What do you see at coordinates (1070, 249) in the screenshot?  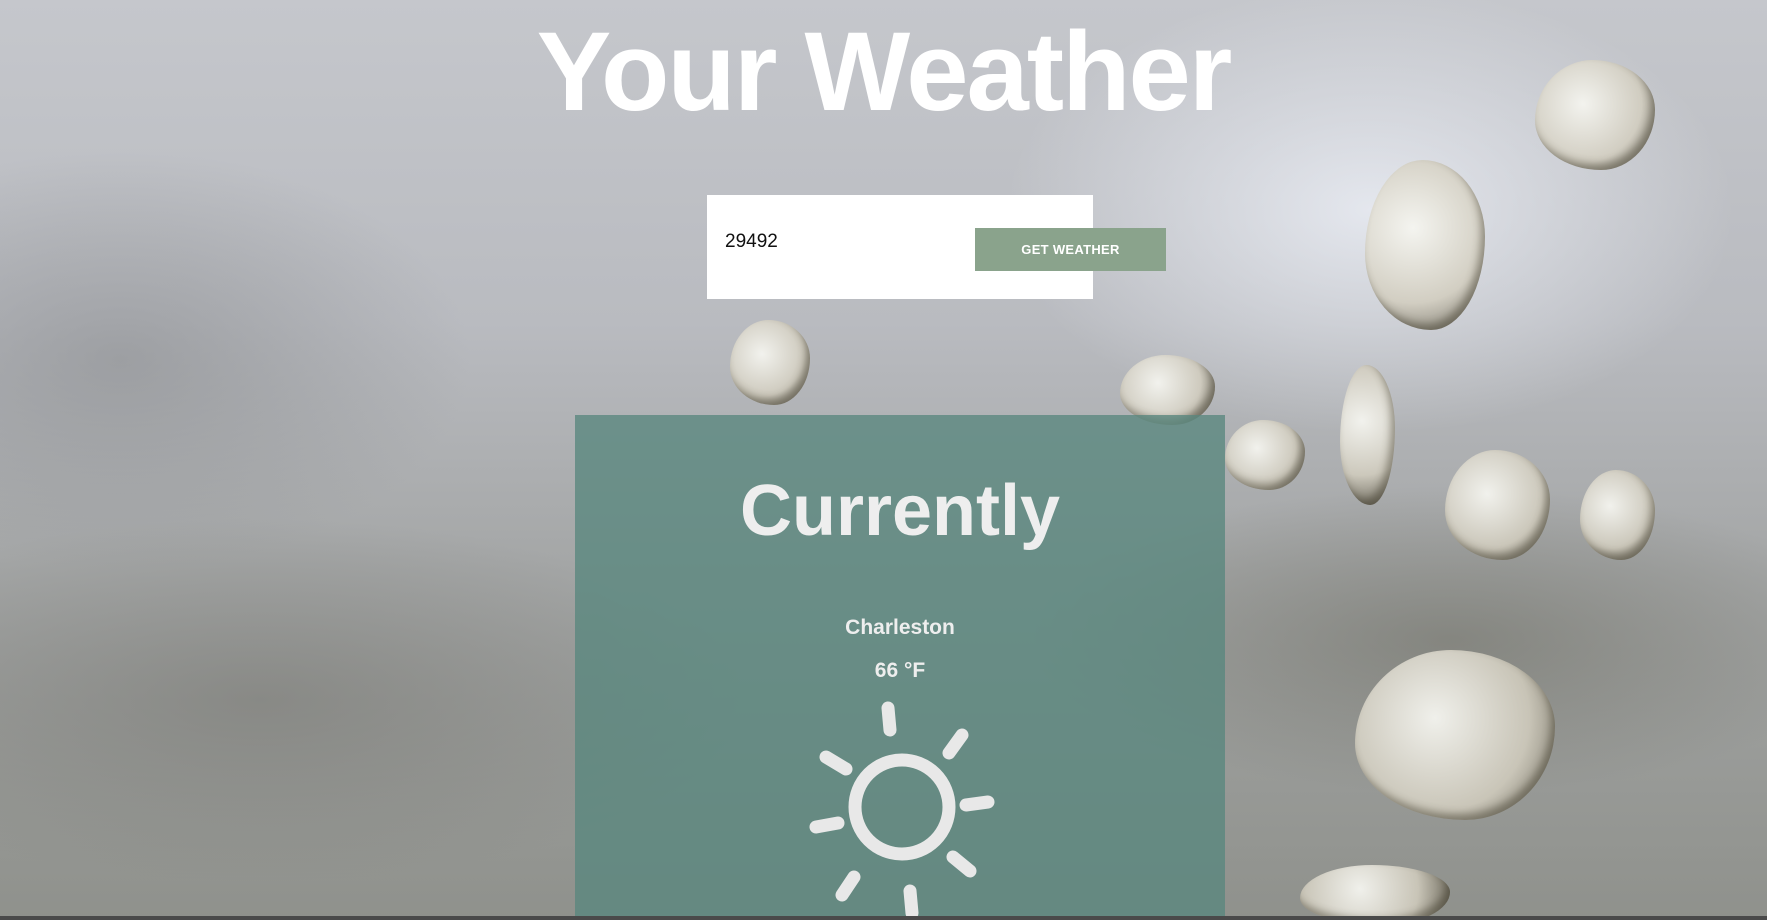 I see `get-weather-button: GET WEATHER` at bounding box center [1070, 249].